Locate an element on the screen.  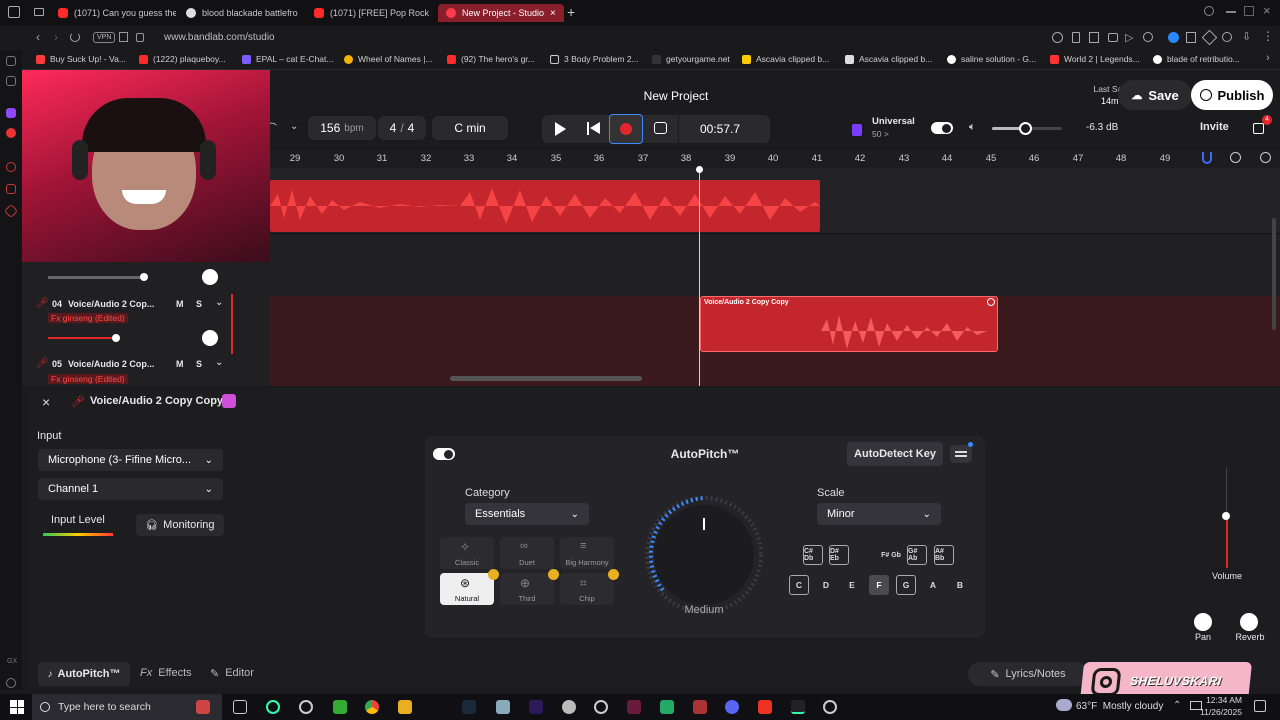
clock-time: 12:34 AM is located at coordinates (1222, 700).